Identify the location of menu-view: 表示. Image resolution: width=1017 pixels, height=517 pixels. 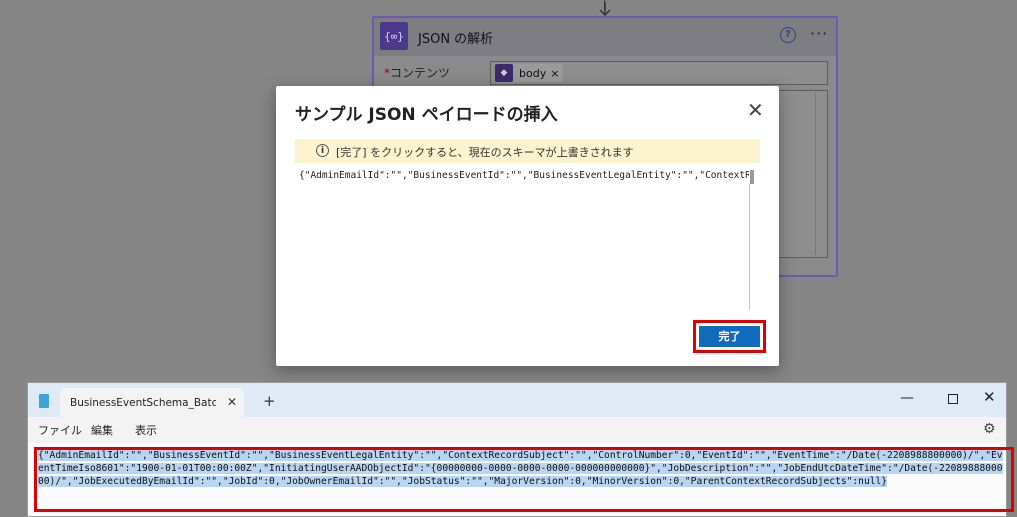
(146, 430).